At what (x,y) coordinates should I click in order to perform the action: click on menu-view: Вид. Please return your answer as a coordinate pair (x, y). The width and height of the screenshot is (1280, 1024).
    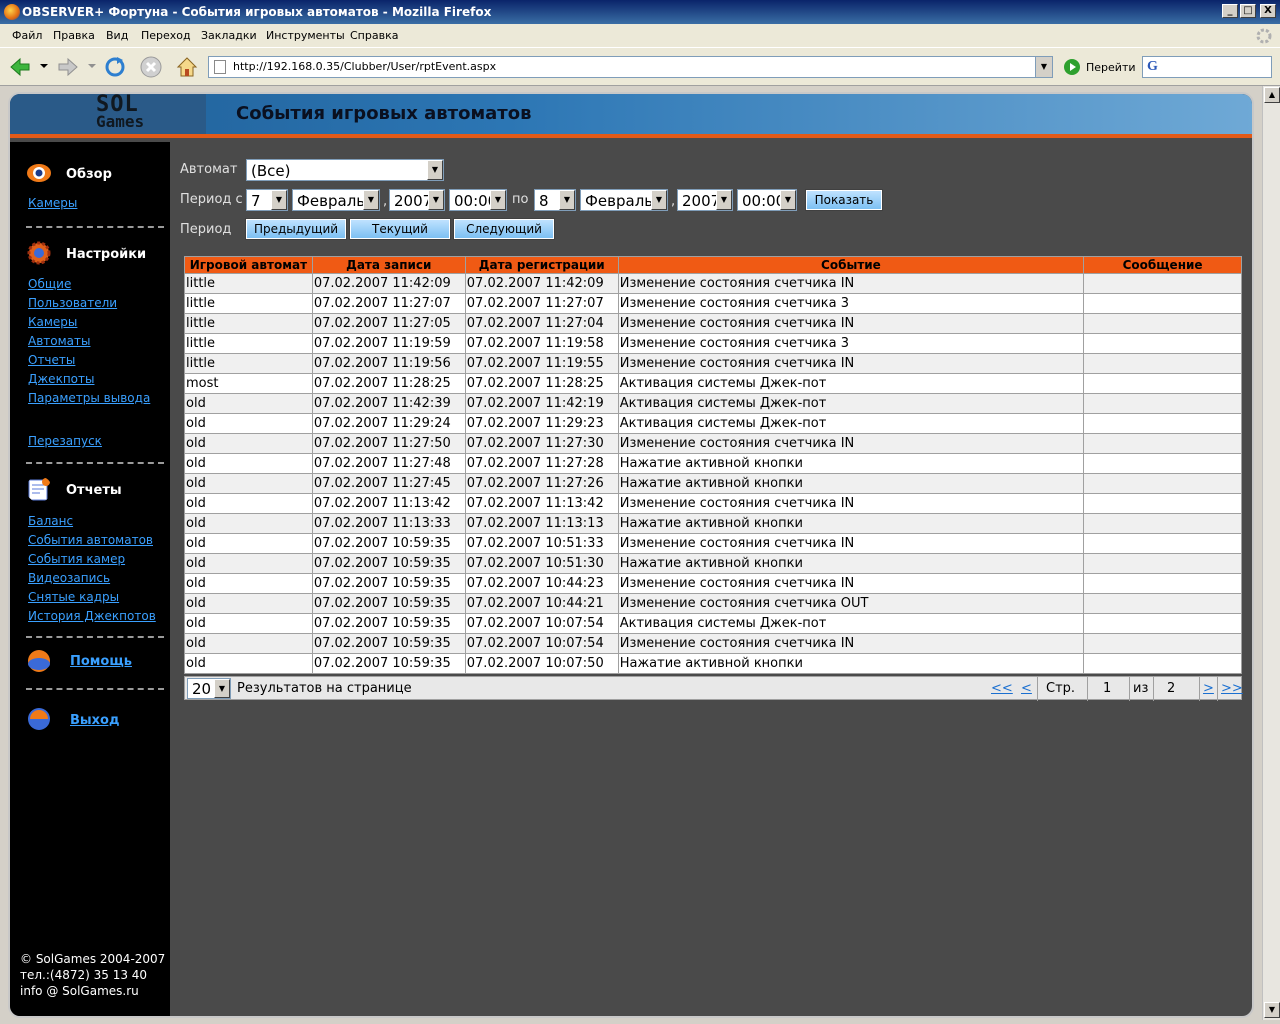
    Looking at the image, I should click on (117, 35).